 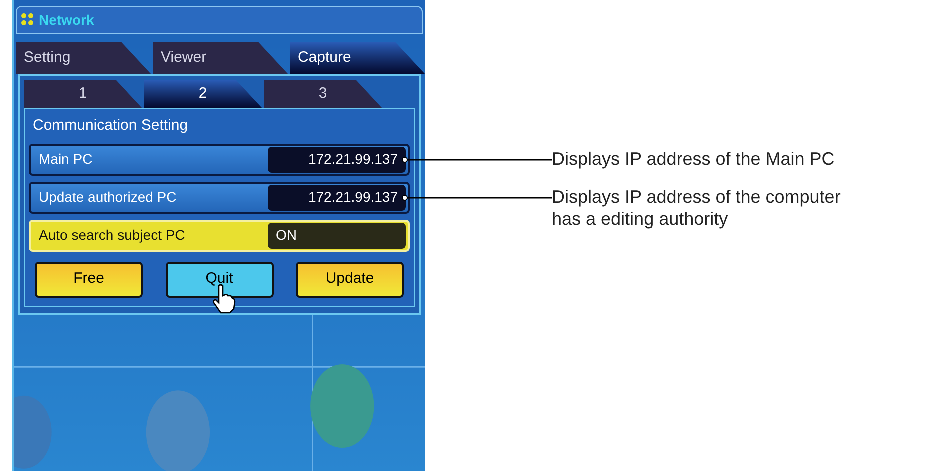 I want to click on callout-text: has a editing authority, so click(x=641, y=219).